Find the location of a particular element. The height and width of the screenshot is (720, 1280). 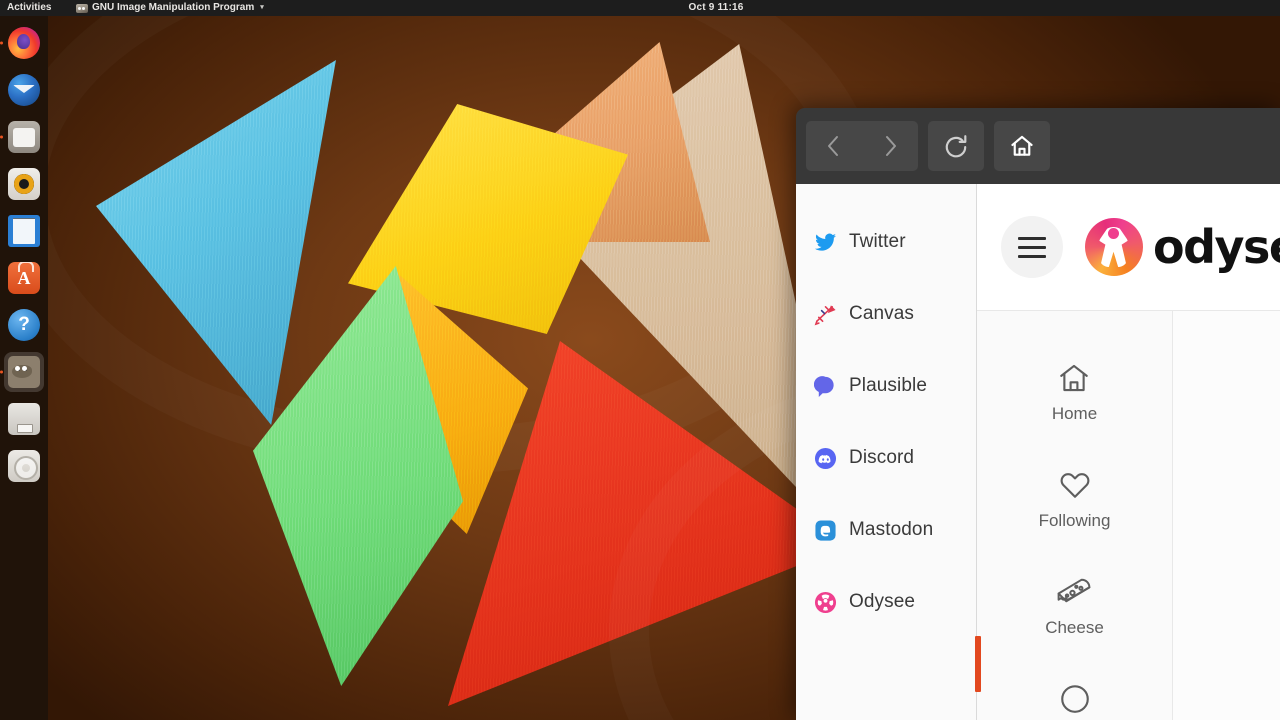

bookmark-item-odysee: Odysee is located at coordinates (886, 602).